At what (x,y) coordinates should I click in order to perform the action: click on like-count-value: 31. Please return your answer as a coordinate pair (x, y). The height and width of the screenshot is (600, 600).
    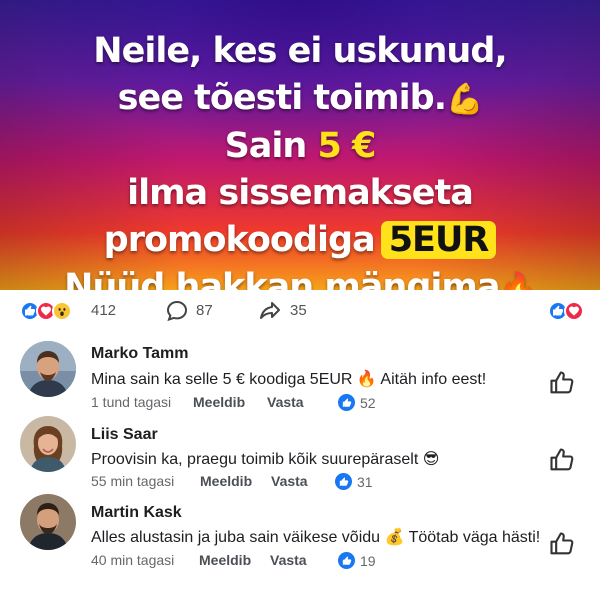
    Looking at the image, I should click on (365, 481).